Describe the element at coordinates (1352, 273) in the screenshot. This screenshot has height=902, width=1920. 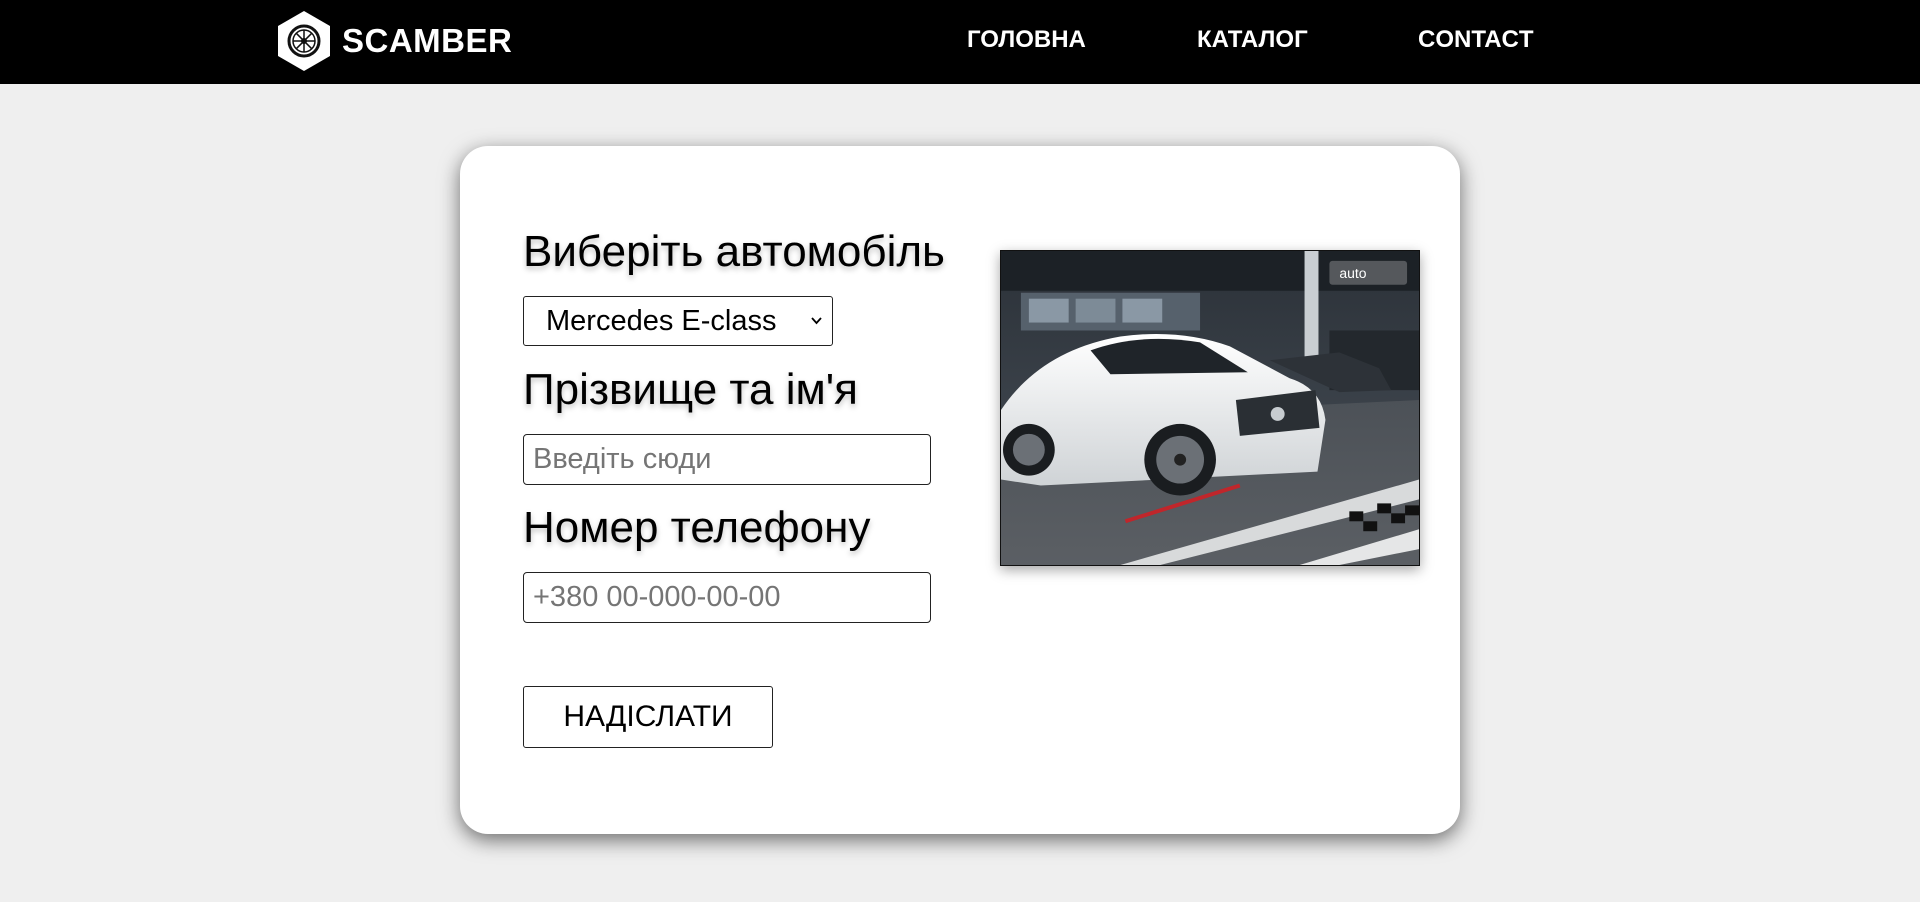
I see `svg-text: auto` at that location.